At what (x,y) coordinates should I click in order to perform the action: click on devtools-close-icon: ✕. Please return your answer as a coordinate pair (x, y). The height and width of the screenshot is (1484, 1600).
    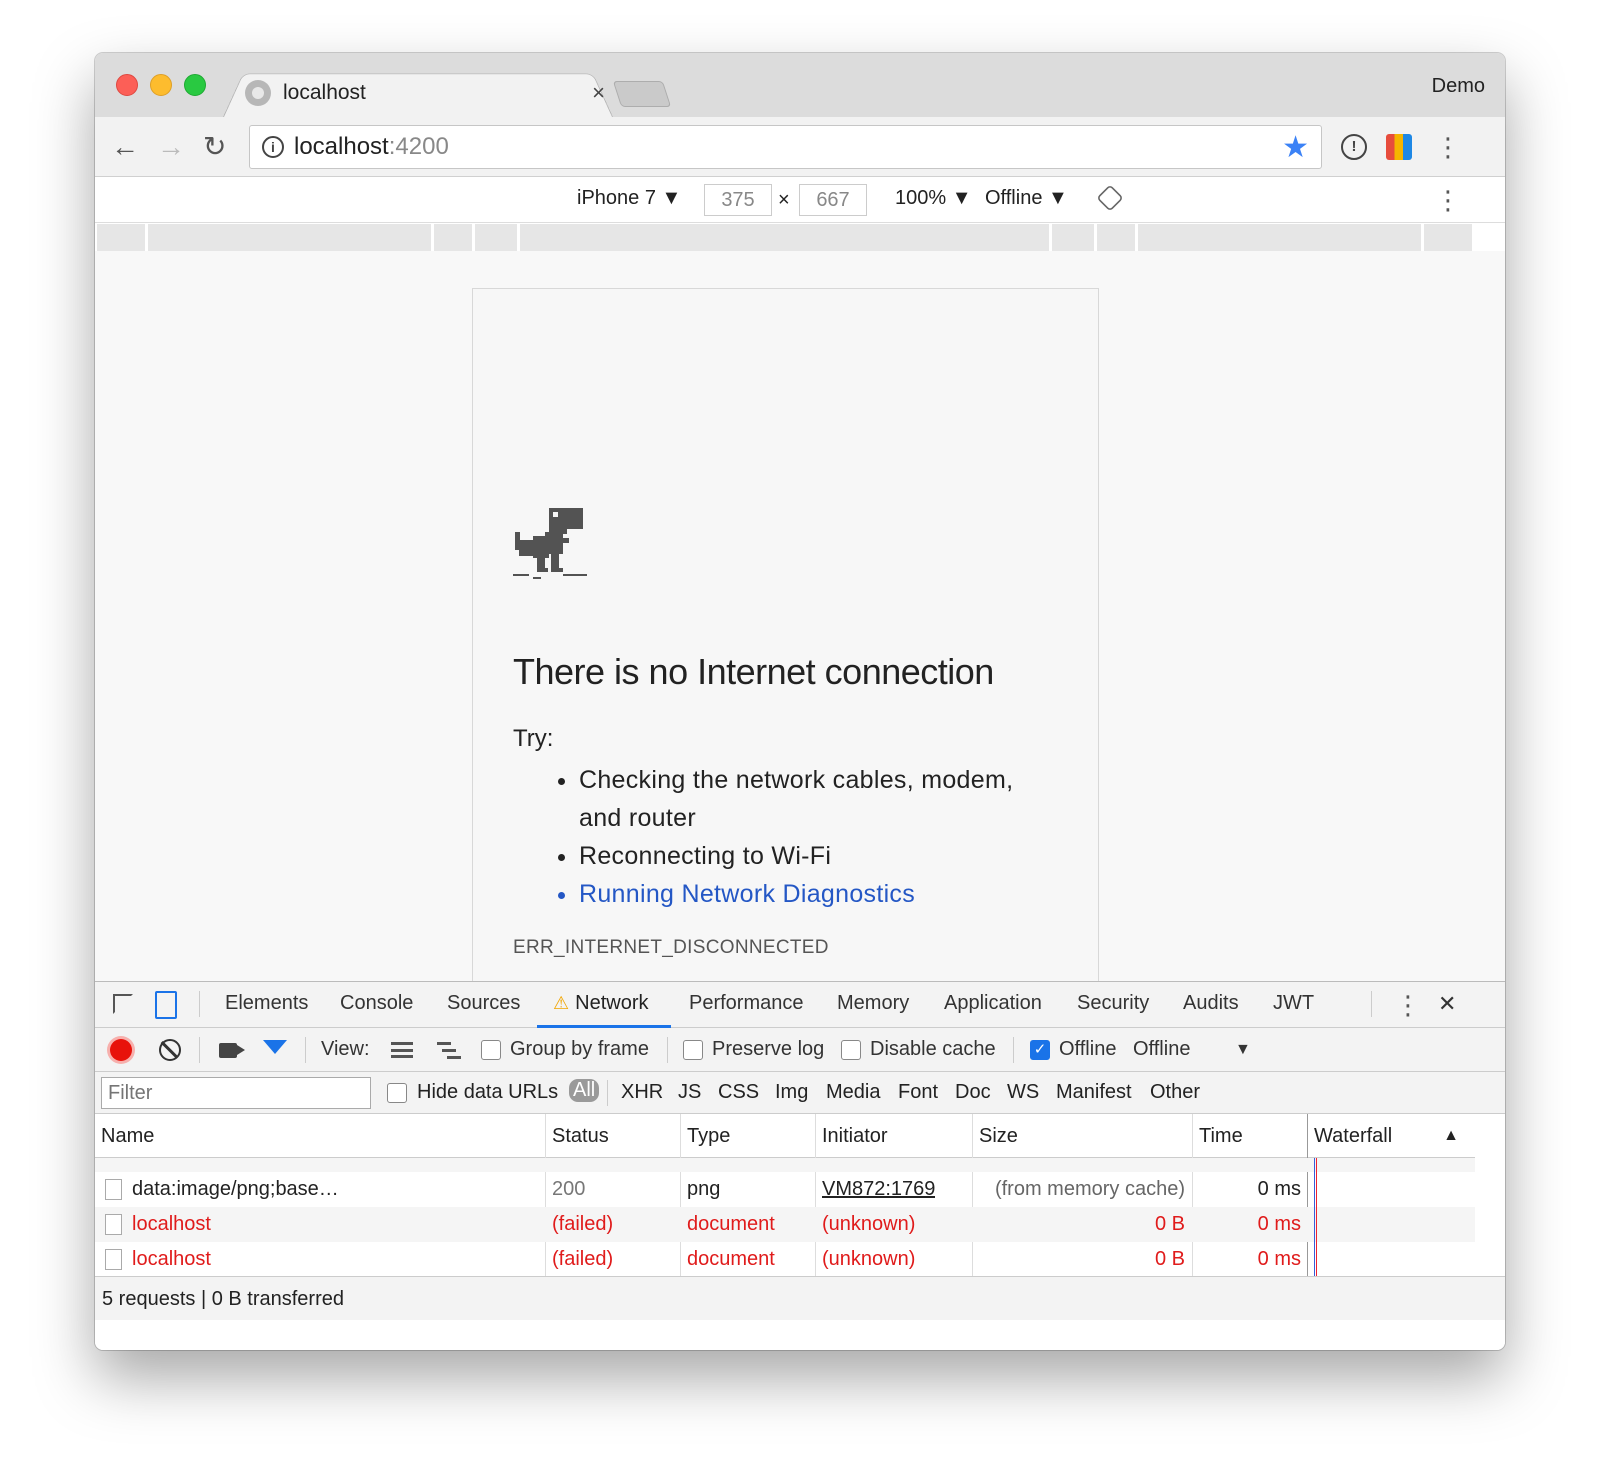
    Looking at the image, I should click on (1447, 1004).